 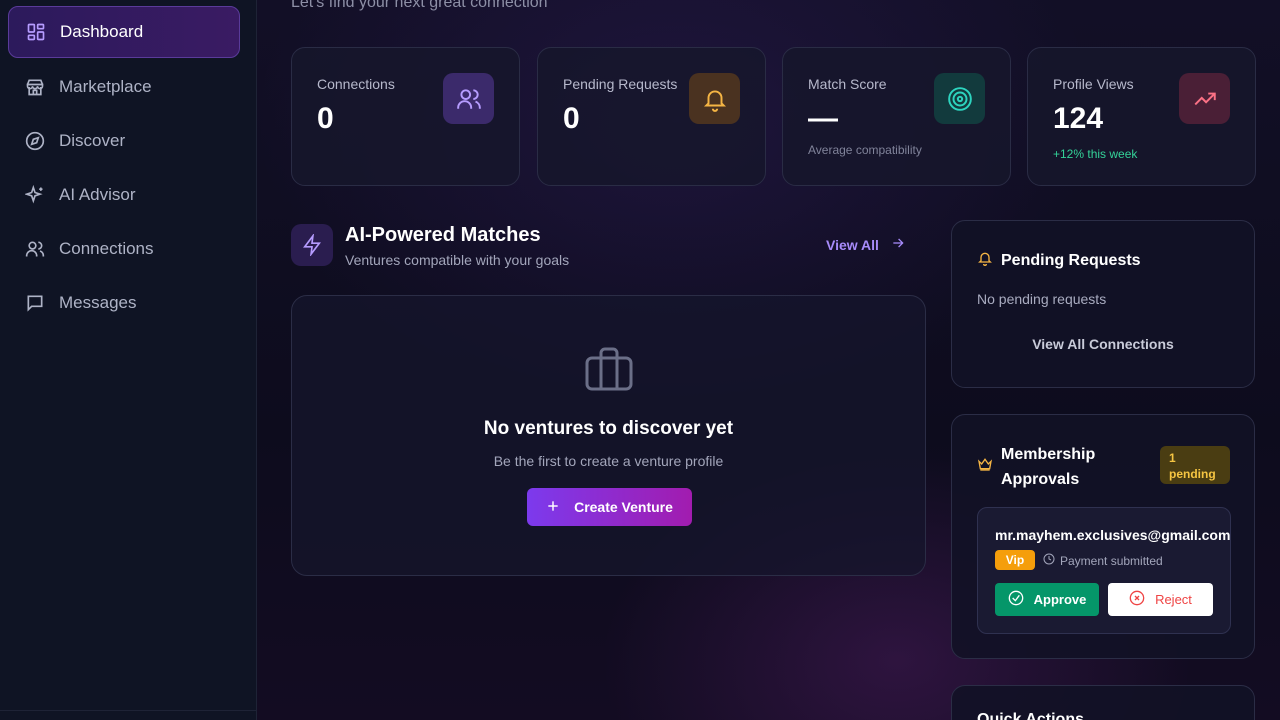 I want to click on stat-label: Connections, so click(x=356, y=84).